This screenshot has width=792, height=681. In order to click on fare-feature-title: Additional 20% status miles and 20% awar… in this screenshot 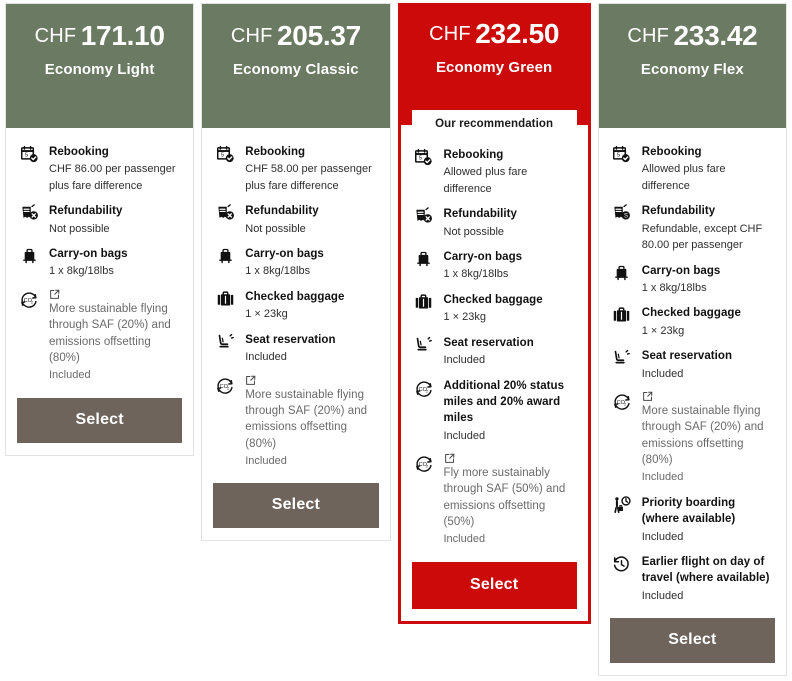, I will do `click(504, 402)`.